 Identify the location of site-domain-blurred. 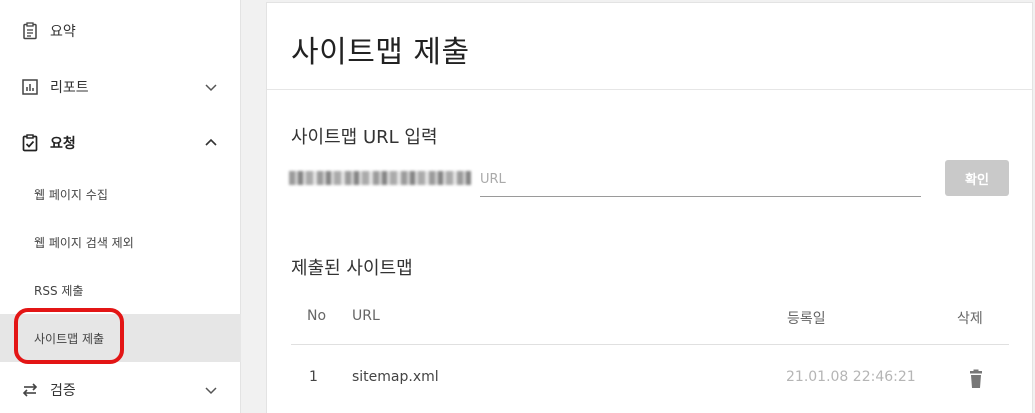
(380, 178).